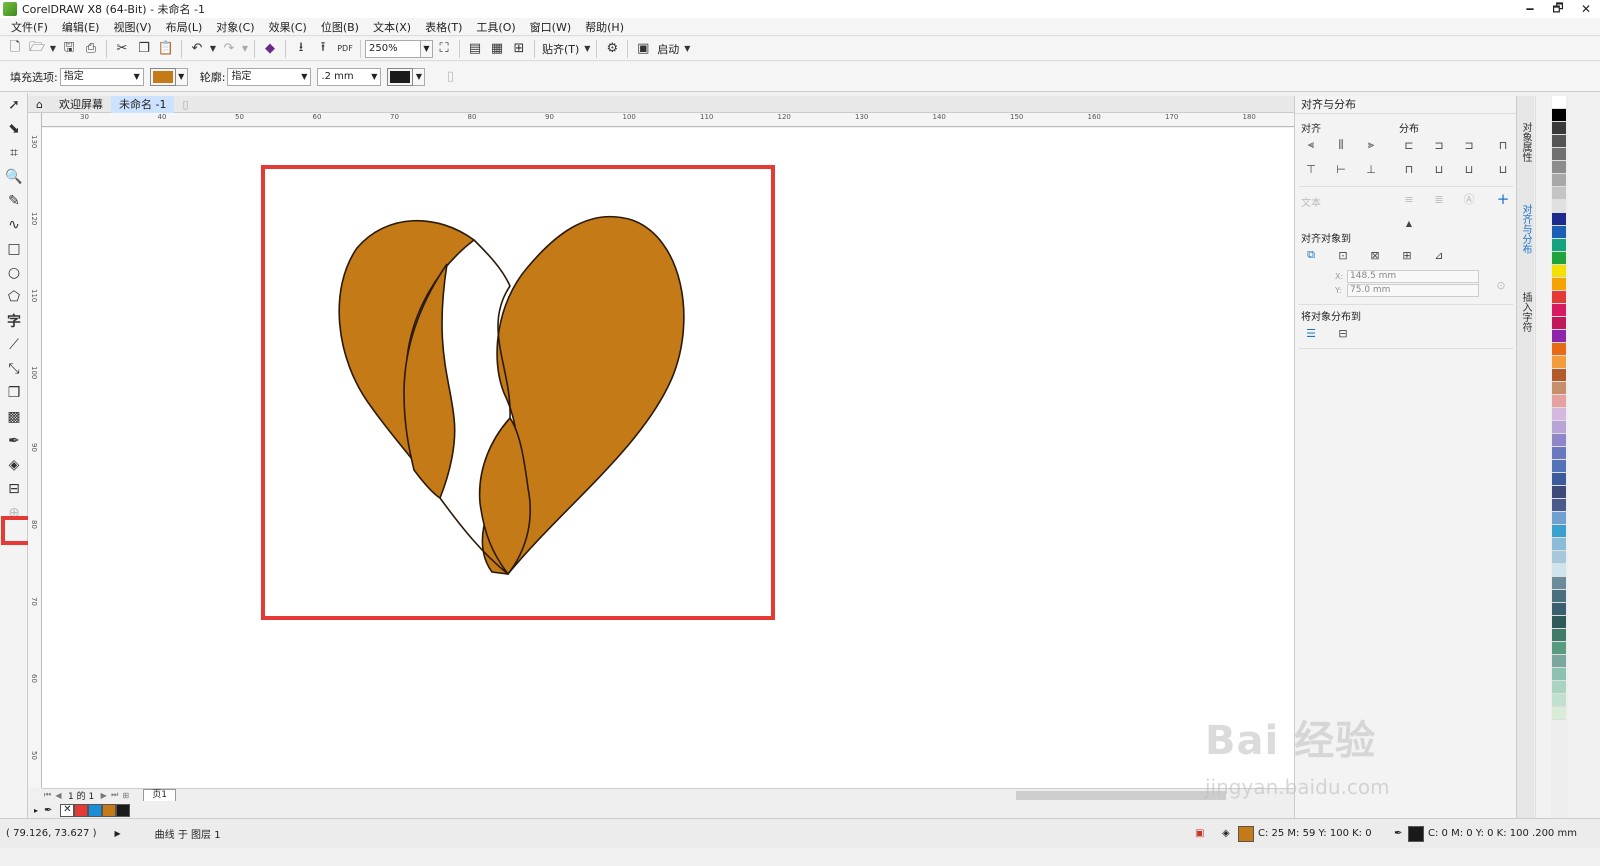 This screenshot has height=866, width=1600. Describe the element at coordinates (1121, 795) in the screenshot. I see `scroll-thumb` at that location.